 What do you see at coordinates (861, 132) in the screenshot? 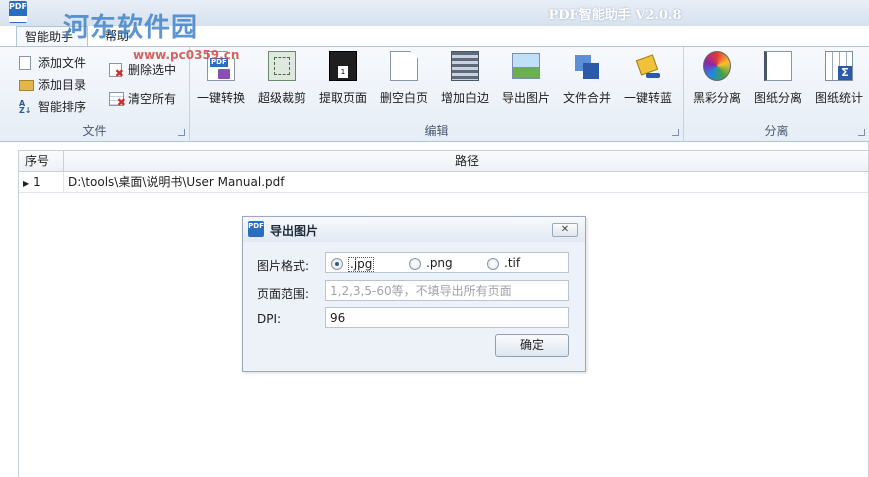
I see `split-group-launcher-icon` at bounding box center [861, 132].